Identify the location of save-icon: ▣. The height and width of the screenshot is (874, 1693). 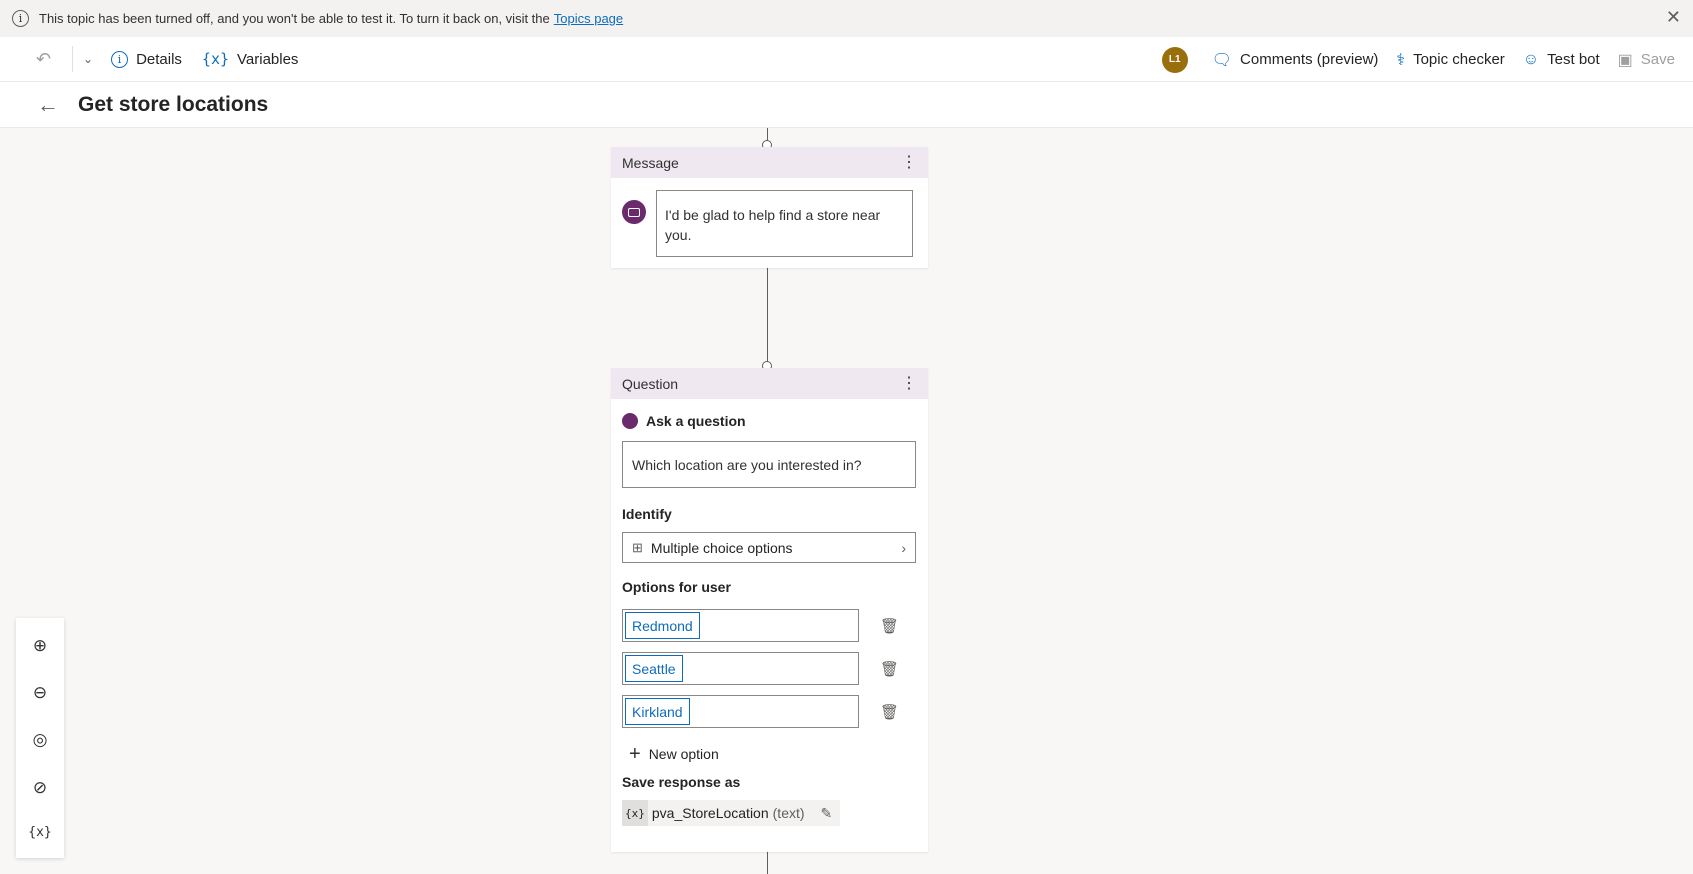
(1625, 60).